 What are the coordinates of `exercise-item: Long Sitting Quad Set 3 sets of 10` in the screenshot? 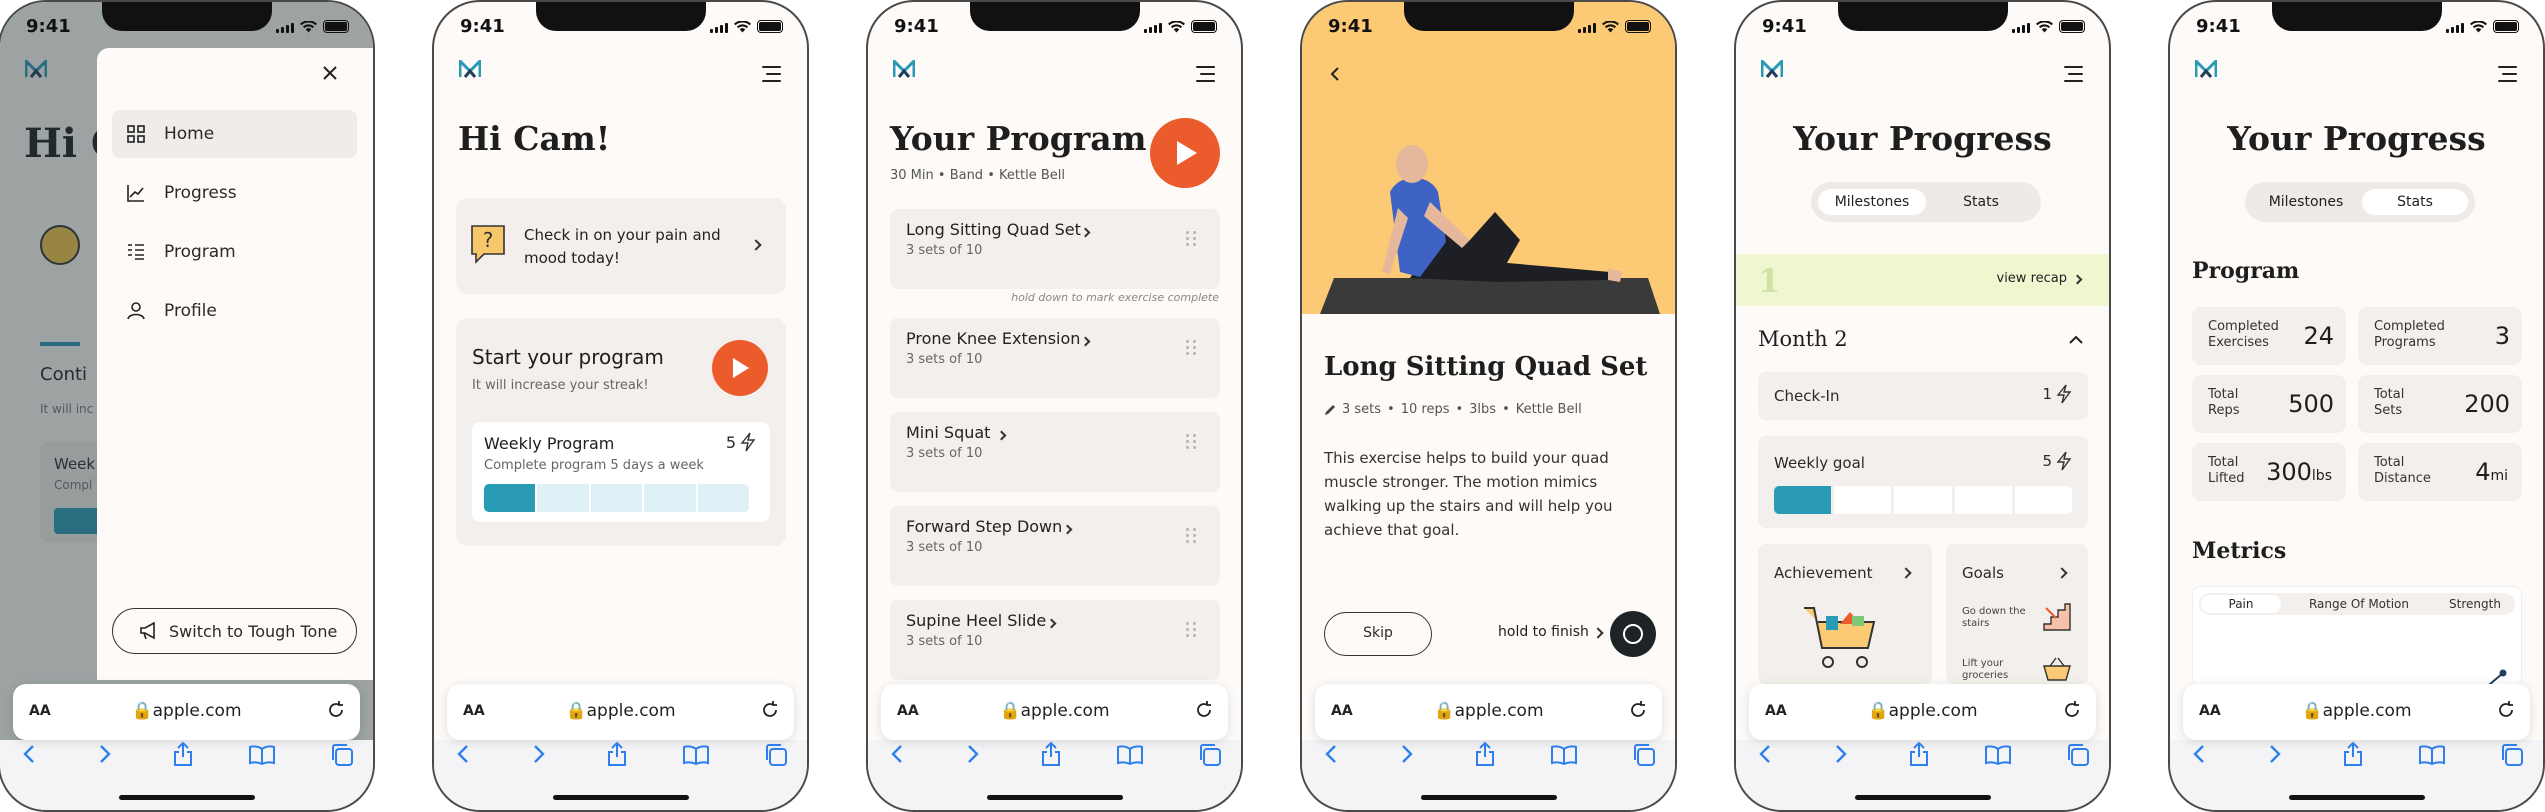 It's located at (1055, 249).